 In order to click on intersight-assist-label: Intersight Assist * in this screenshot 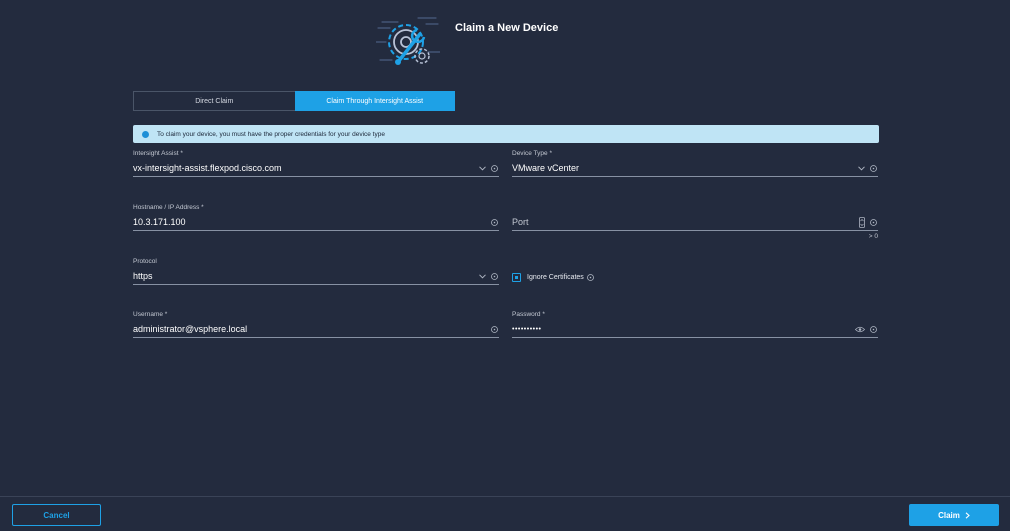, I will do `click(158, 153)`.